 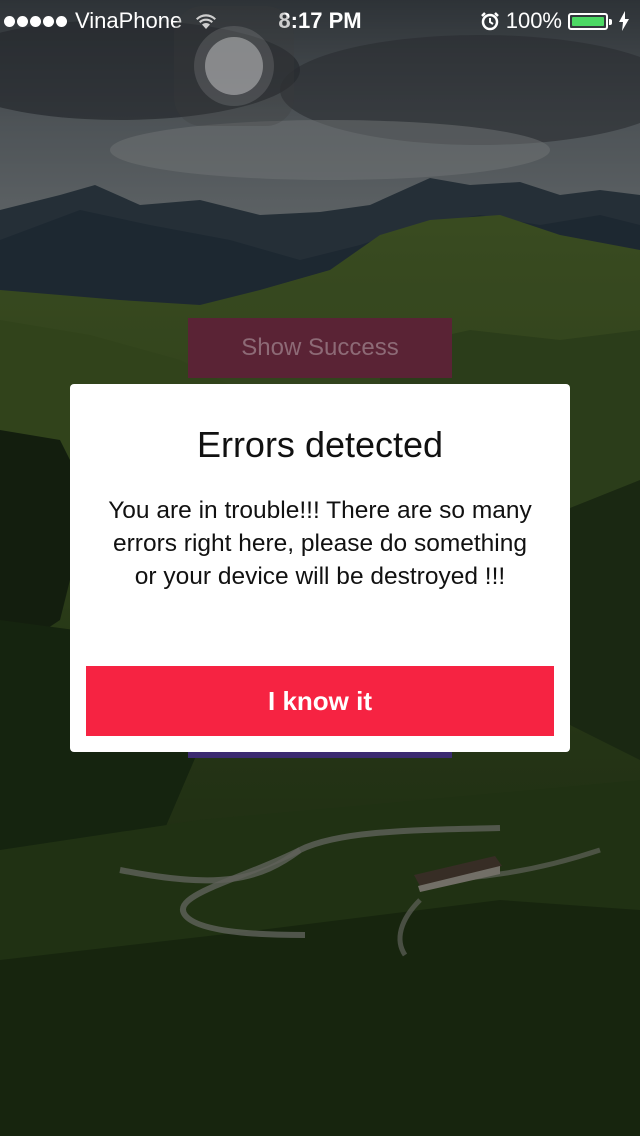 What do you see at coordinates (533, 20) in the screenshot?
I see `battery-percent: 100%` at bounding box center [533, 20].